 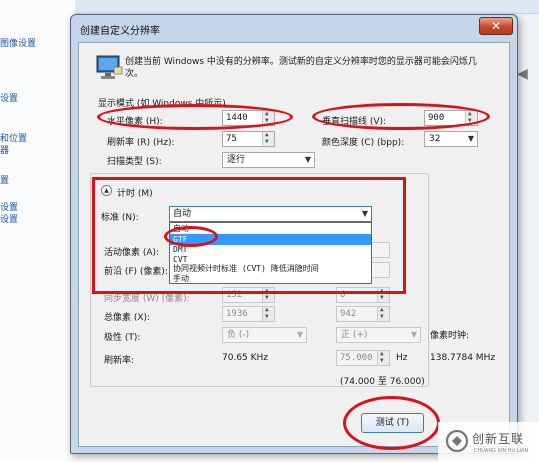 I want to click on dropdown-option: 自动, so click(x=270, y=228).